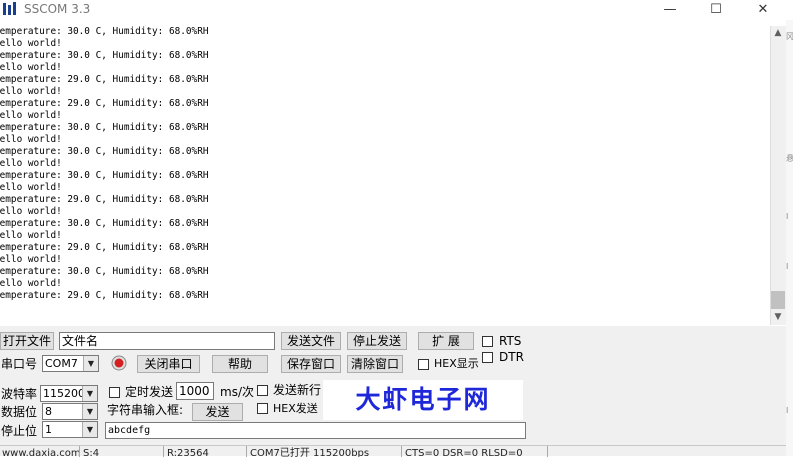 The height and width of the screenshot is (457, 793). Describe the element at coordinates (145, 410) in the screenshot. I see `string-input-label: 字符串输入框:` at that location.